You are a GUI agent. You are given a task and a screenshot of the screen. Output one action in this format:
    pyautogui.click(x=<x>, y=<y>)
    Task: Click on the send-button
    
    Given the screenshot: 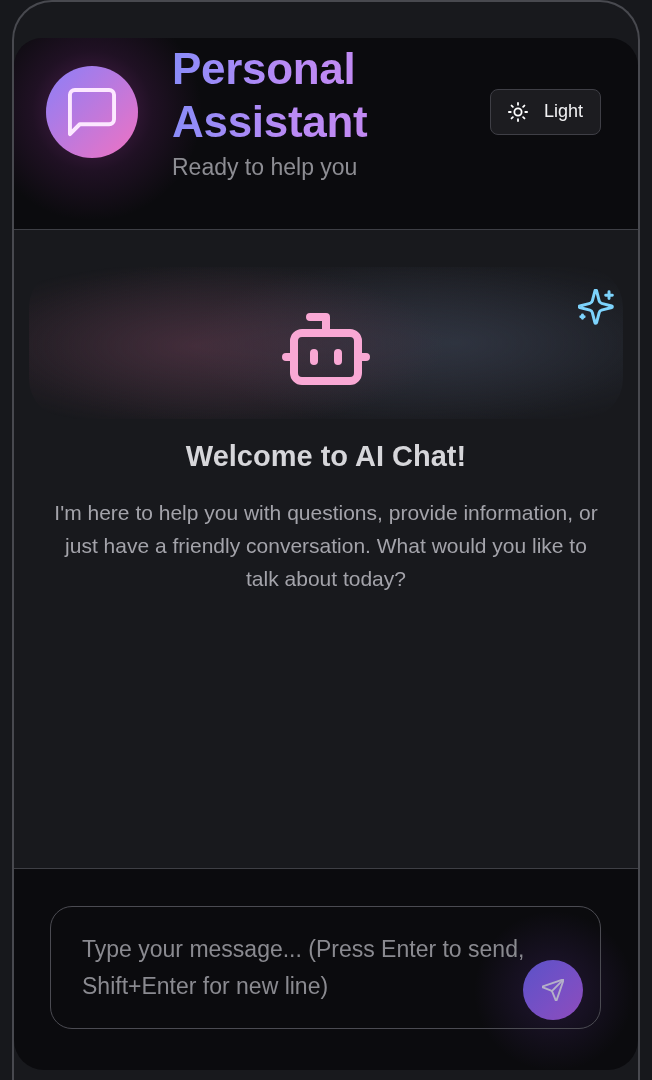 What is the action you would take?
    pyautogui.click(x=553, y=990)
    